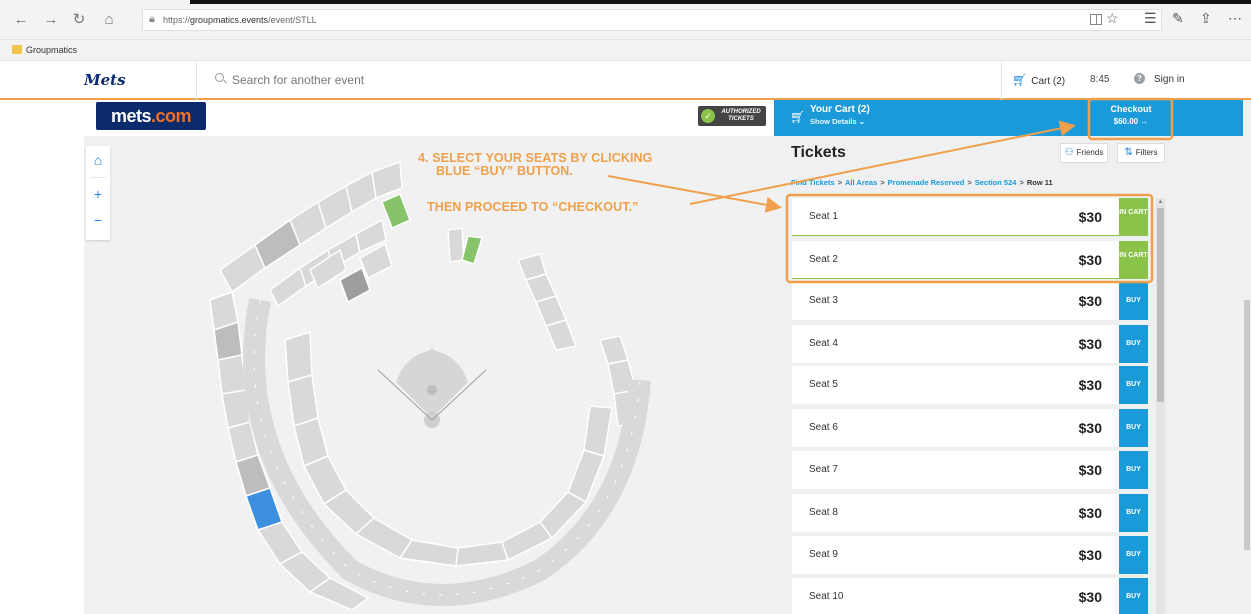 Image resolution: width=1251 pixels, height=614 pixels. Describe the element at coordinates (1178, 18) in the screenshot. I see `pen-icon: ✎` at that location.